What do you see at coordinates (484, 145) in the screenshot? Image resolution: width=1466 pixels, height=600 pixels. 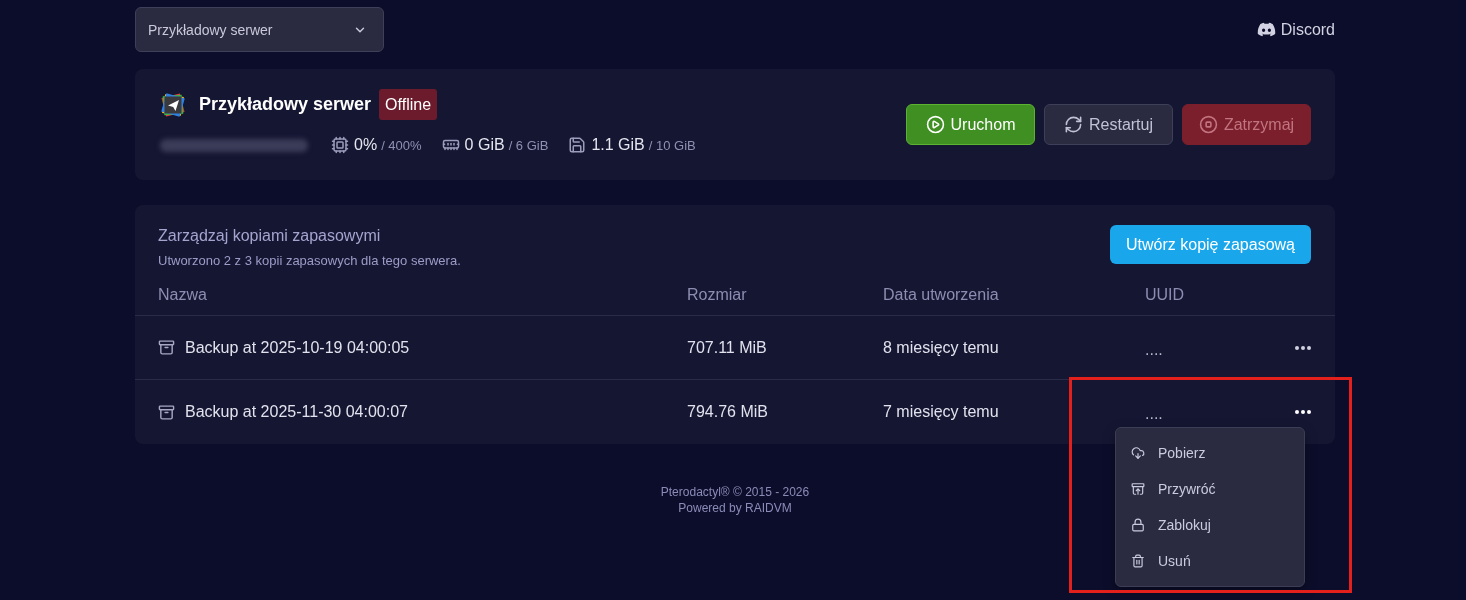 I see `stat-value: 0 GiB` at bounding box center [484, 145].